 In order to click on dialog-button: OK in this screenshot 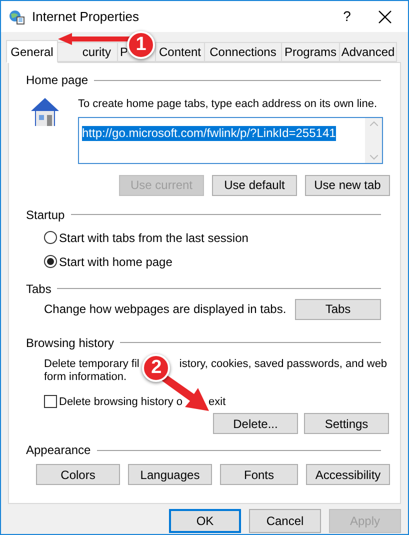, I will do `click(205, 521)`.